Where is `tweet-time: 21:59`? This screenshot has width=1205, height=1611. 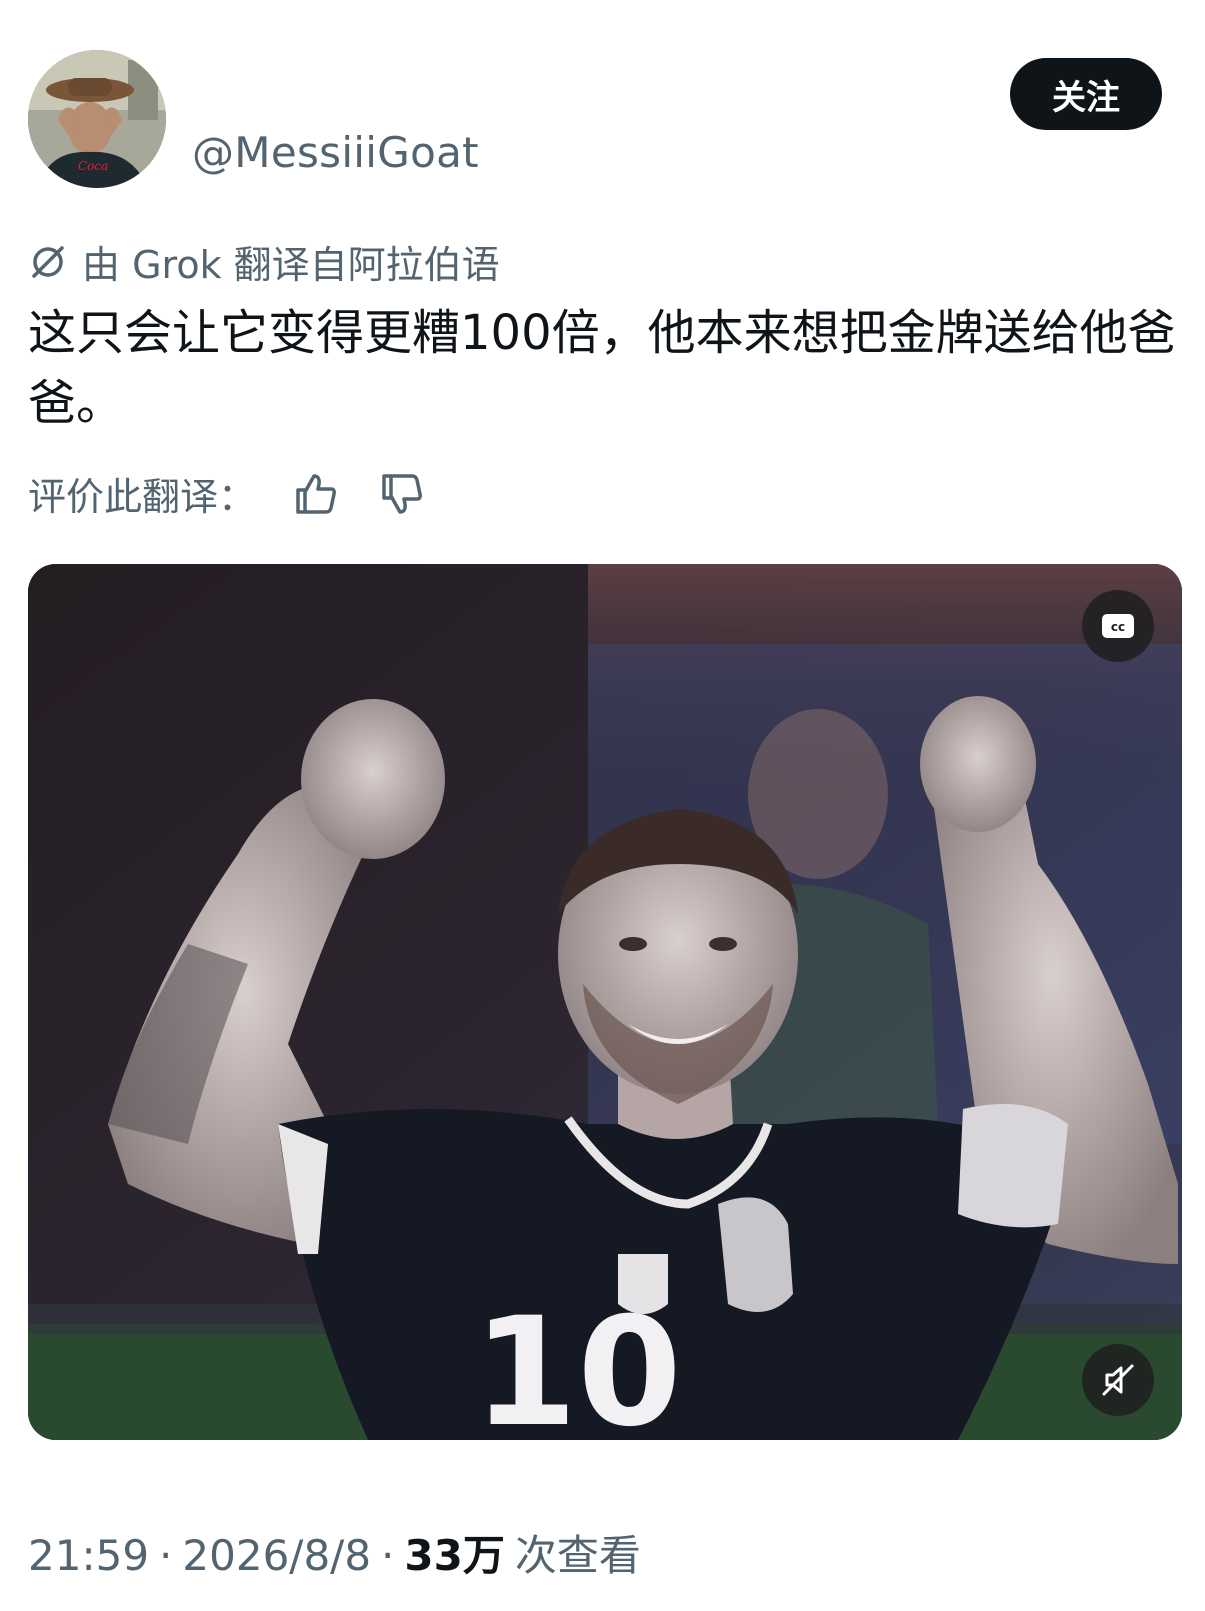
tweet-time: 21:59 is located at coordinates (88, 1555).